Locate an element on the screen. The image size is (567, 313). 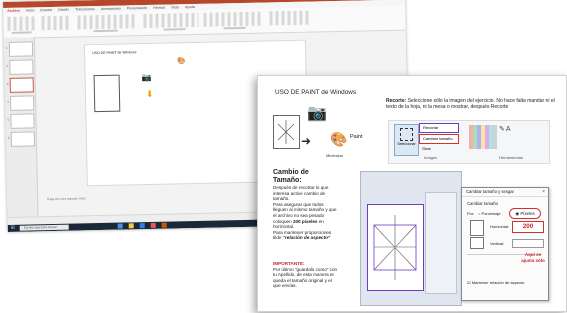
horizontal-label: Horizontal: is located at coordinates (500, 226).